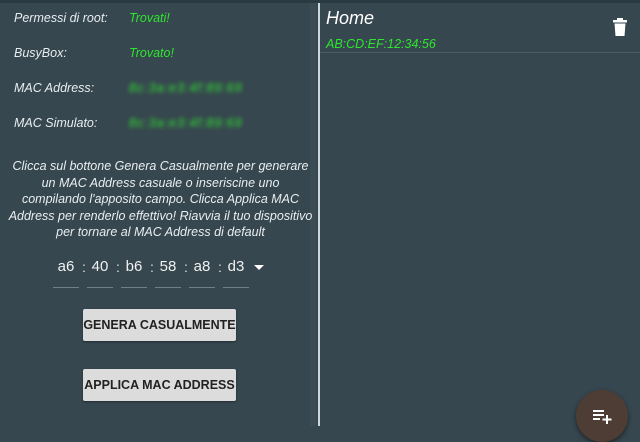 The image size is (640, 442). I want to click on mac-octet-6-underline, so click(236, 287).